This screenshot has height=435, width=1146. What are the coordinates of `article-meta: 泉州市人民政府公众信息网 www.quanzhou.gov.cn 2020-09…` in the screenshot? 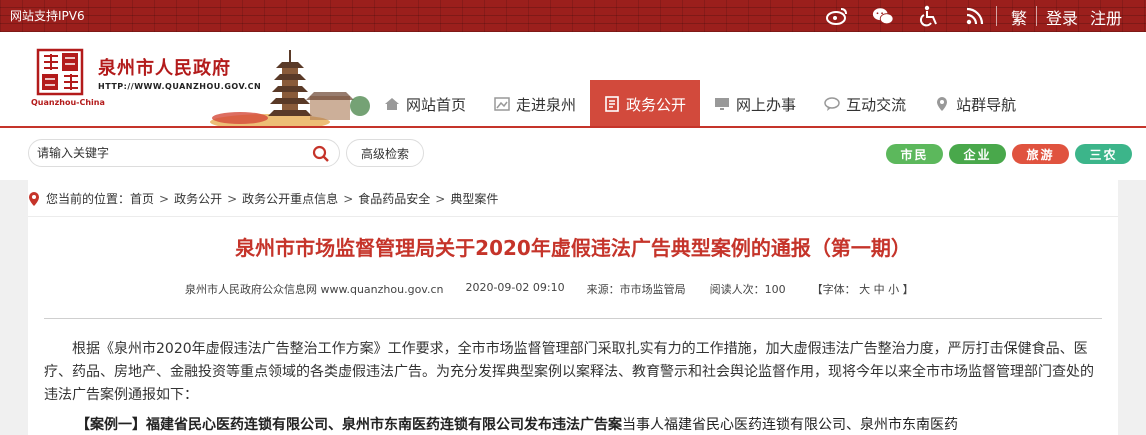 It's located at (549, 289).